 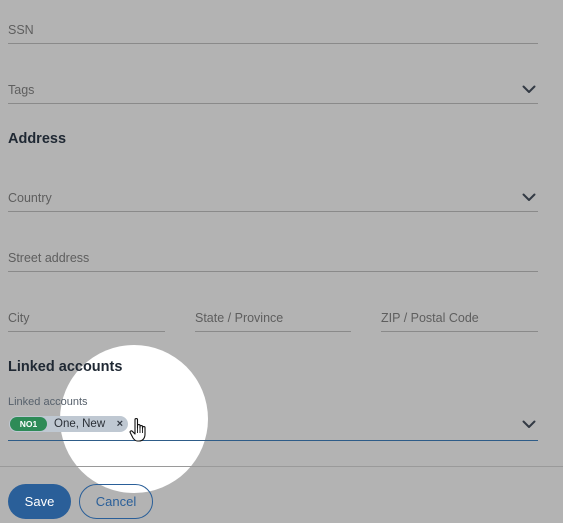 What do you see at coordinates (65, 367) in the screenshot?
I see `linked-accounts-section-title: Linked accounts` at bounding box center [65, 367].